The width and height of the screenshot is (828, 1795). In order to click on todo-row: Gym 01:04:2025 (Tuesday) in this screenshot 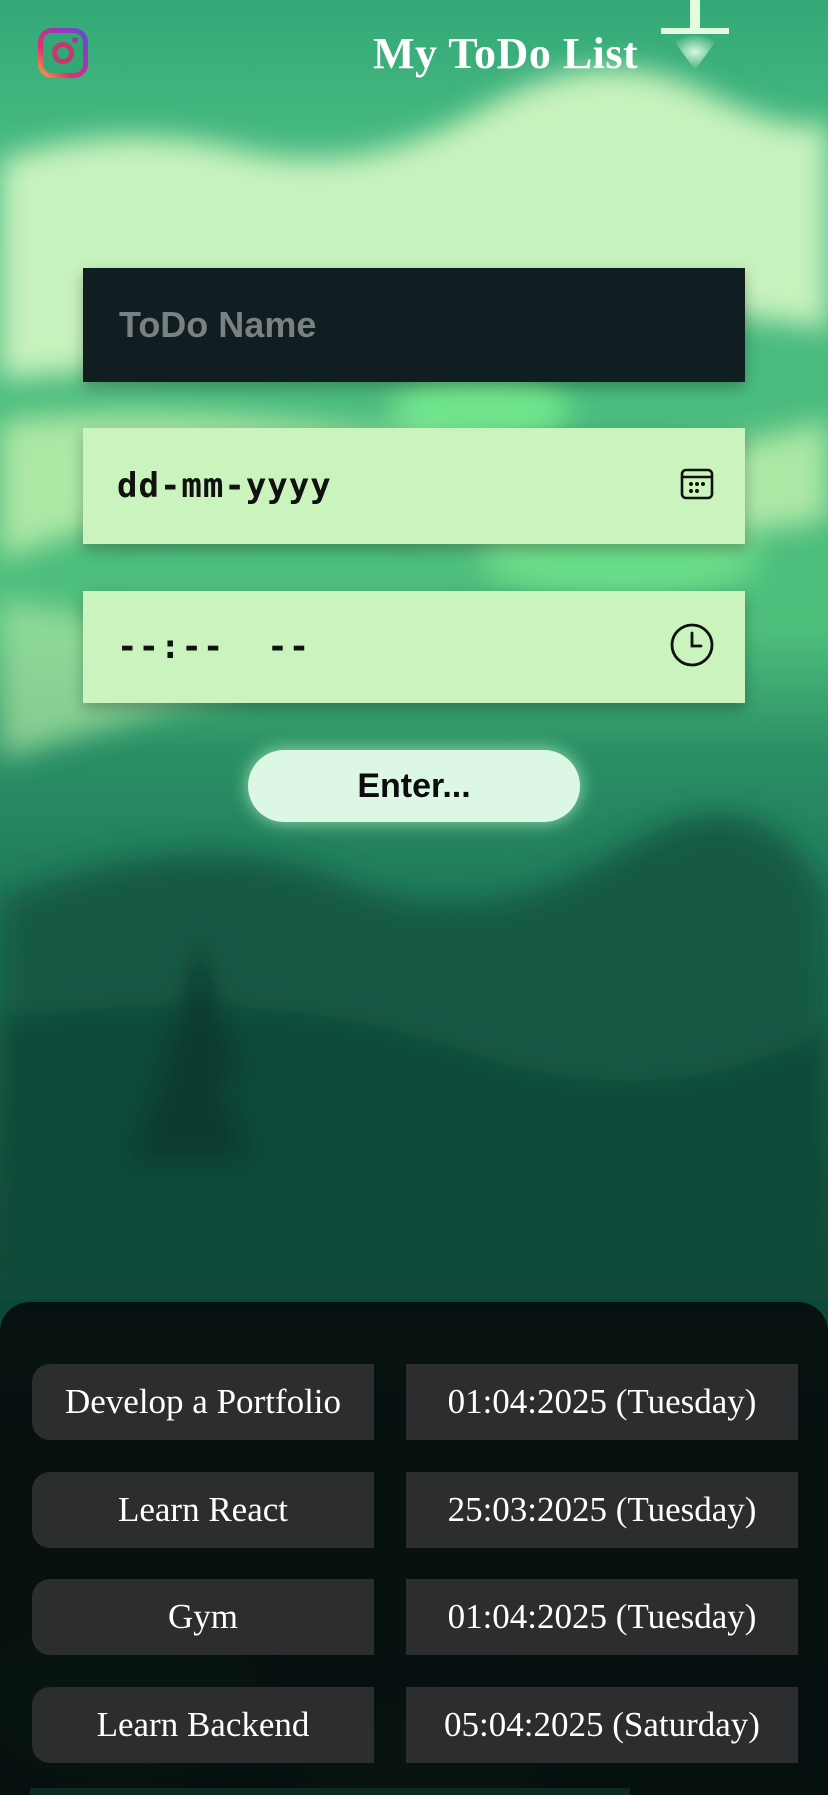, I will do `click(414, 1617)`.